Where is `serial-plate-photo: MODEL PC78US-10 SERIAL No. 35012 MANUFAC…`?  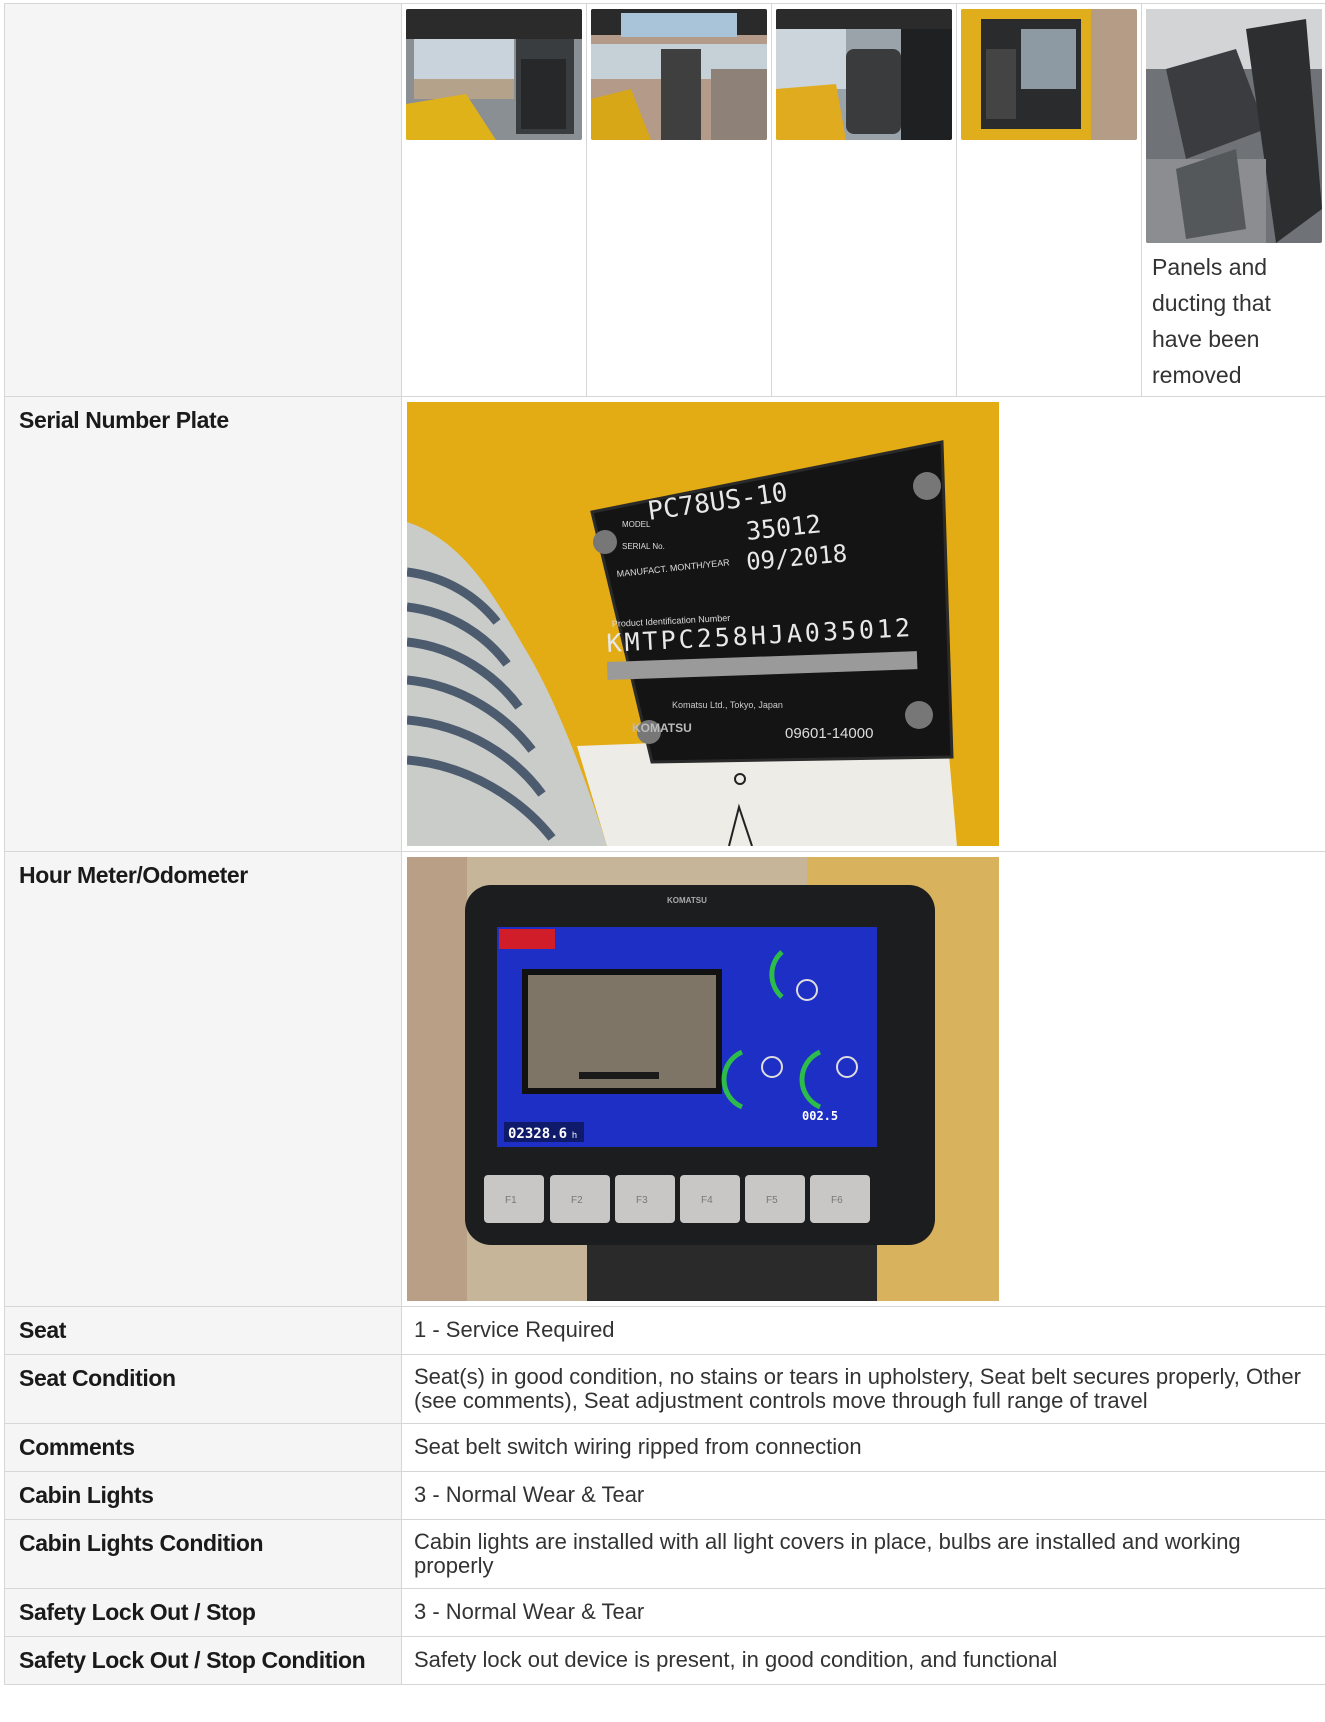 serial-plate-photo: MODEL PC78US-10 SERIAL No. 35012 MANUFAC… is located at coordinates (703, 624).